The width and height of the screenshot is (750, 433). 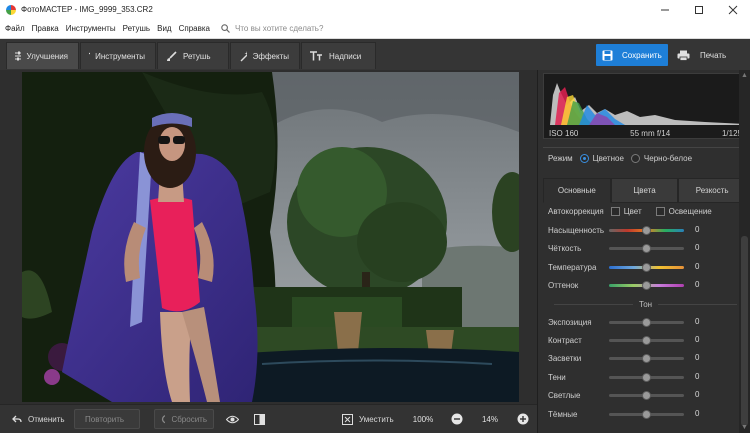 I want to click on magic-wand-icon, so click(x=243, y=56).